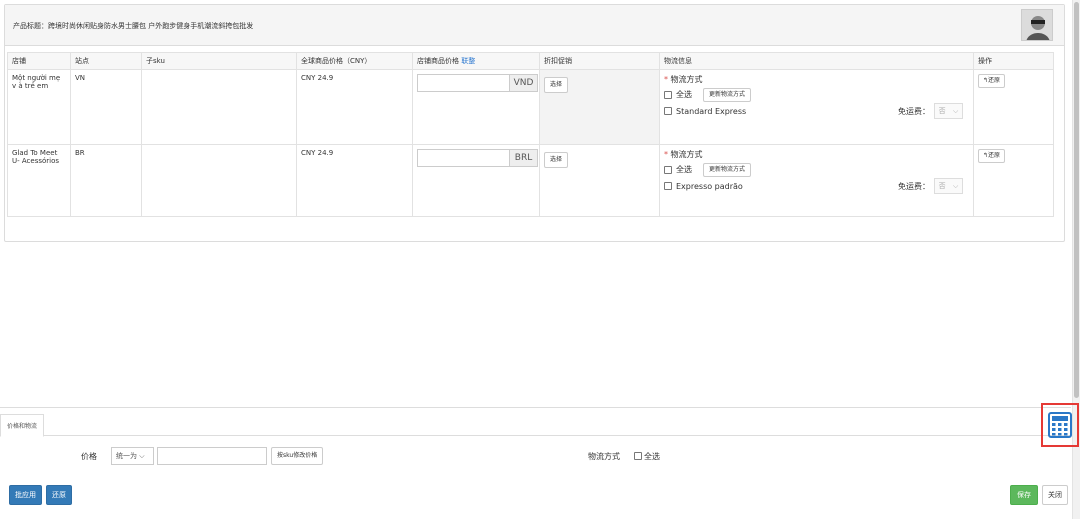  Describe the element at coordinates (106, 107) in the screenshot. I see `site-code: VN` at that location.